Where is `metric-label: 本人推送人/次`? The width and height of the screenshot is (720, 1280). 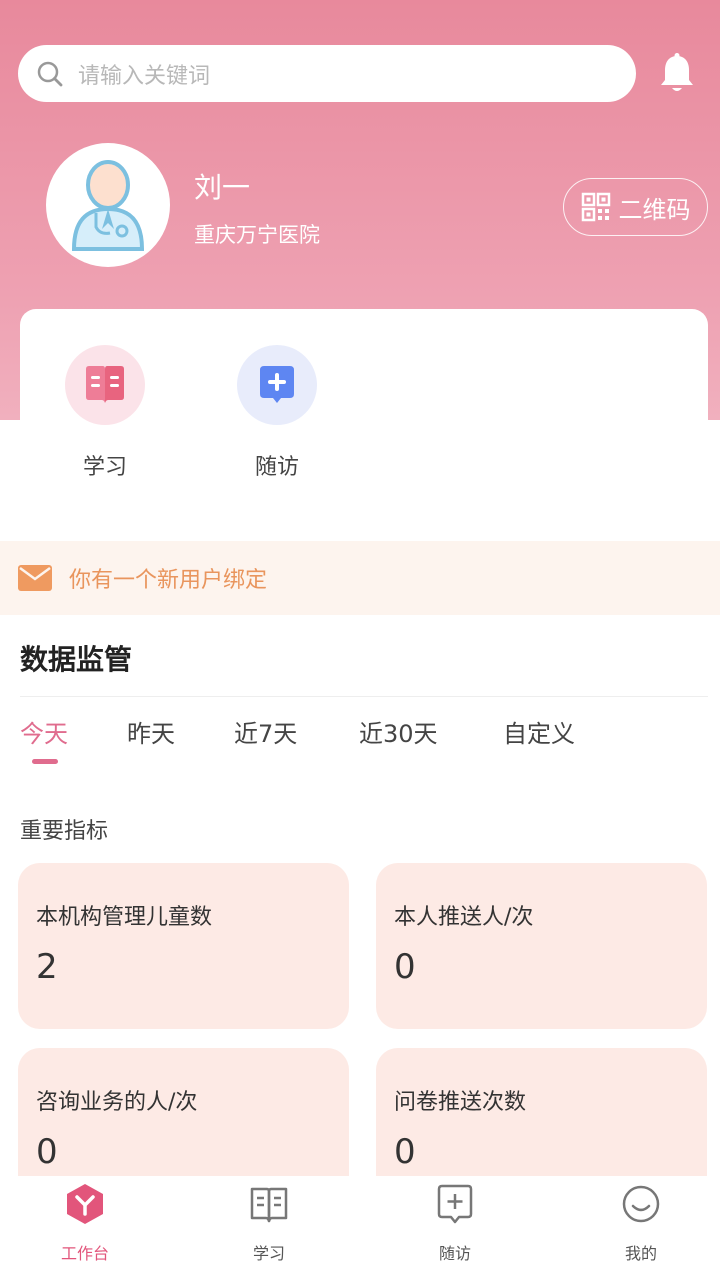
metric-label: 本人推送人/次 is located at coordinates (464, 917).